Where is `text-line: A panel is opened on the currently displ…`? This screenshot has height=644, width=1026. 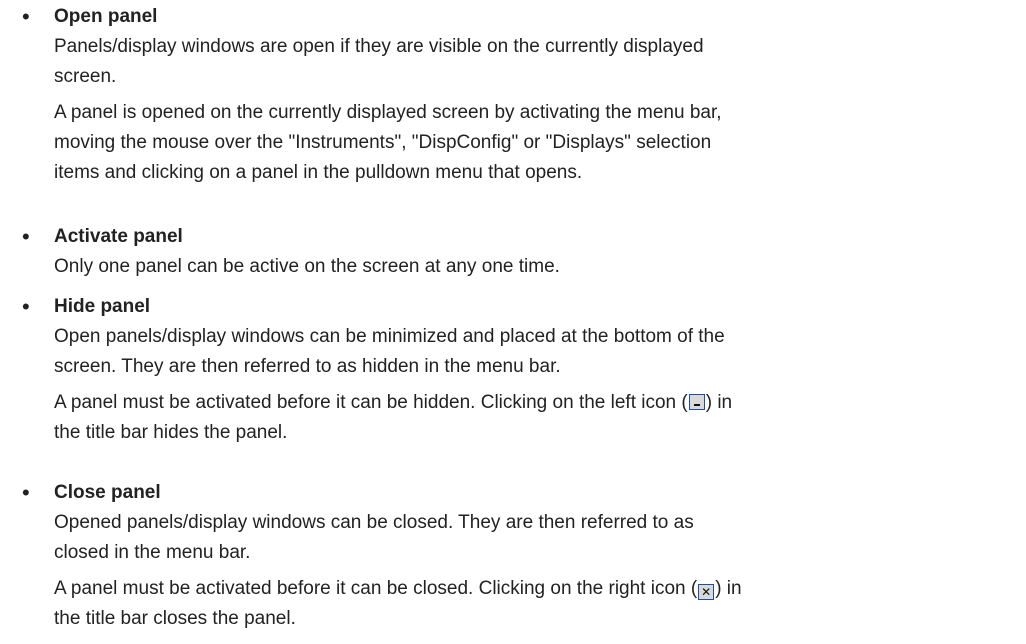
text-line: A panel is opened on the currently displ… is located at coordinates (388, 112).